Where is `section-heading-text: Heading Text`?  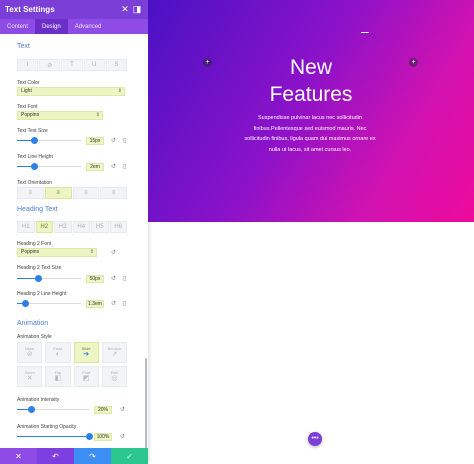 section-heading-text: Heading Text is located at coordinates (37, 209).